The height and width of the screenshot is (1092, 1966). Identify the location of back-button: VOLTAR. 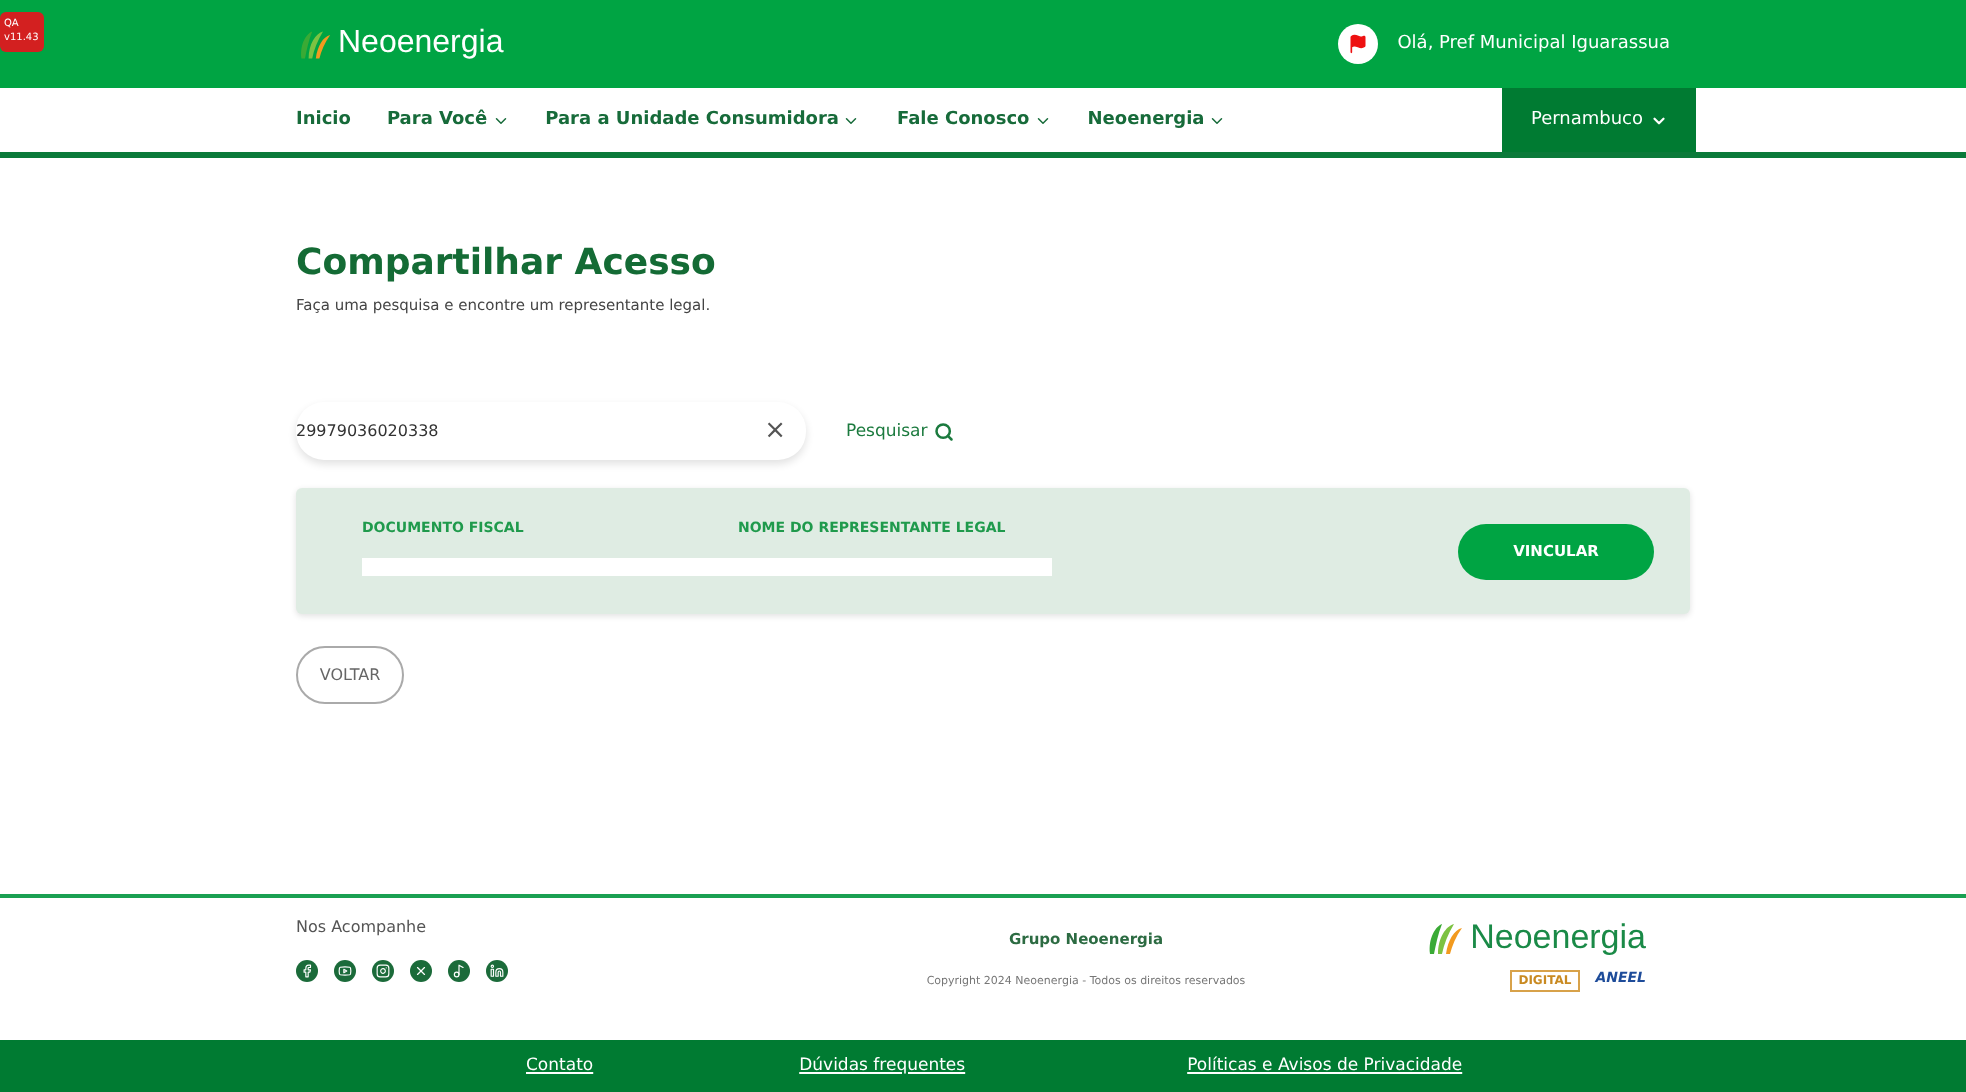
(350, 675).